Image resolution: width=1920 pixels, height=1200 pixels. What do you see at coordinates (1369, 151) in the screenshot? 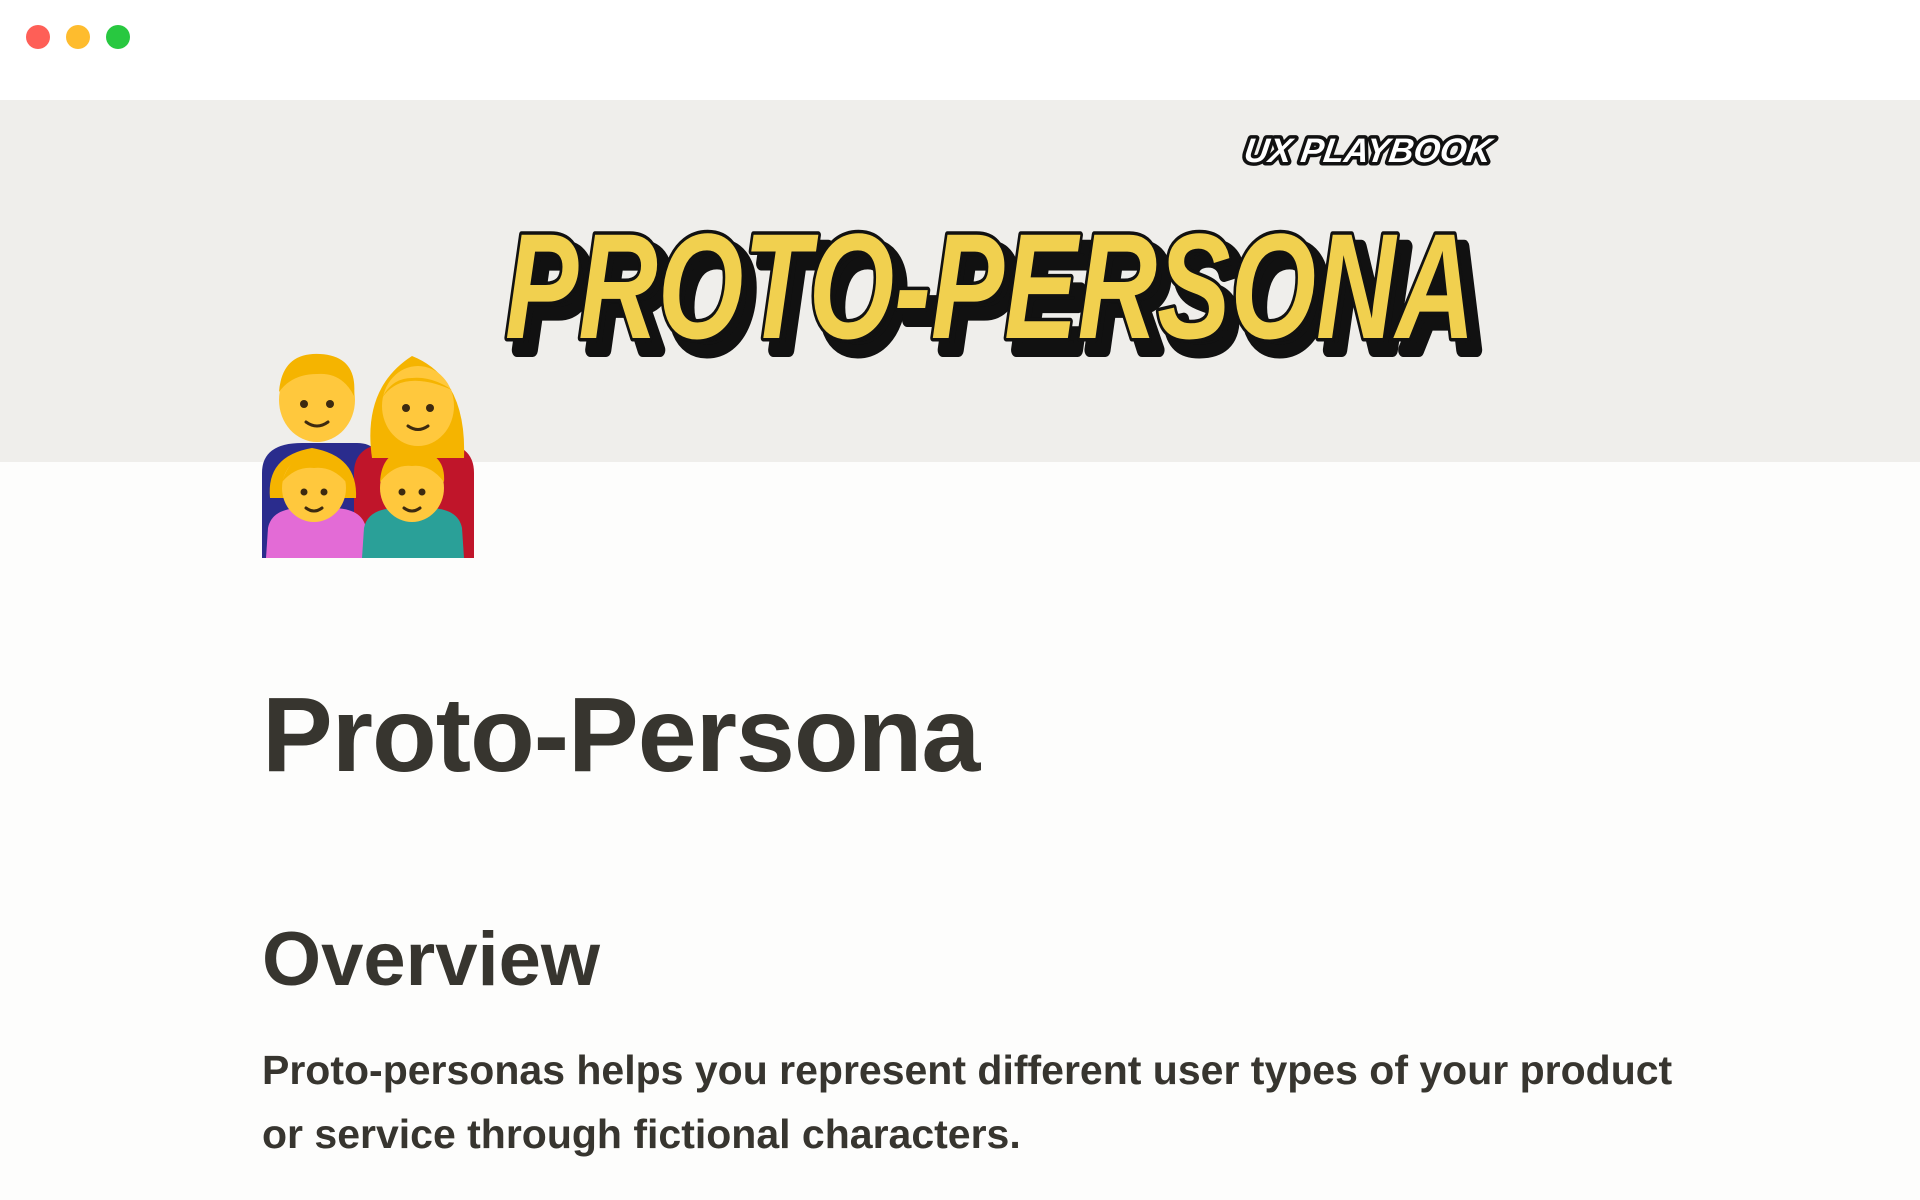
I see `cover-tagline: UX PLAYBOOK` at bounding box center [1369, 151].